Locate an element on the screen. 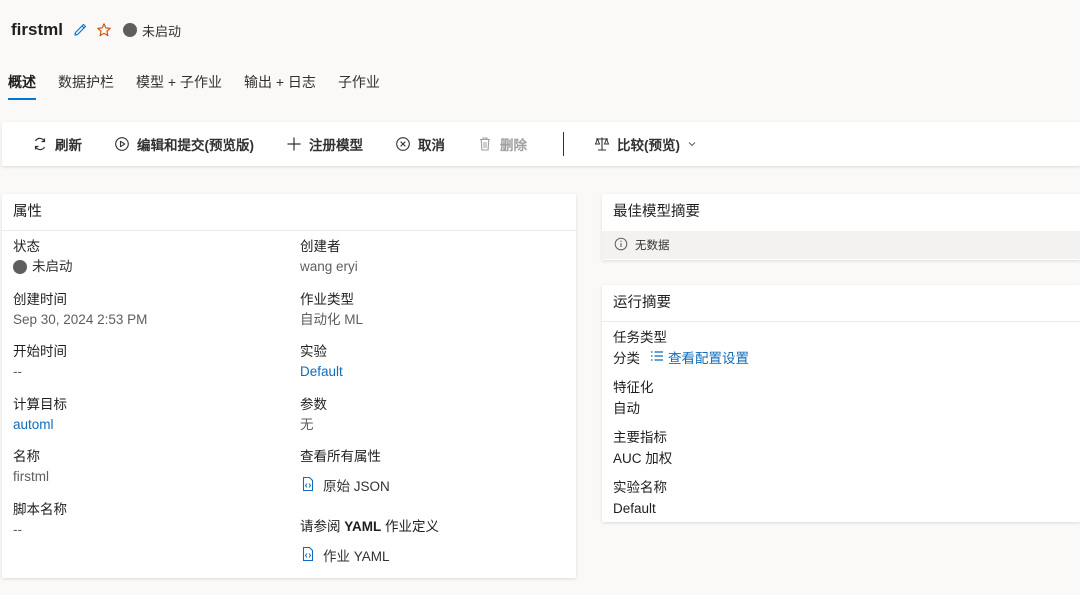 The height and width of the screenshot is (595, 1080). prop-jobtype-label: 作业类型 is located at coordinates (327, 299).